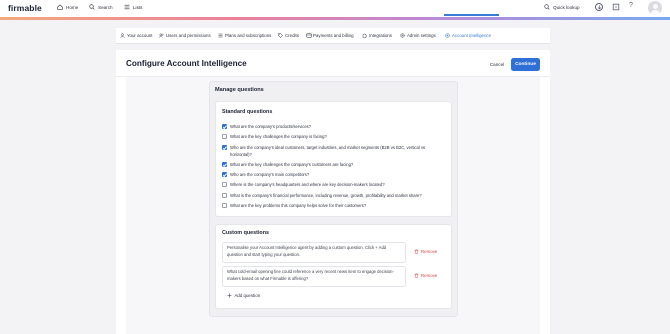  What do you see at coordinates (655, 8) in the screenshot?
I see `avatar` at bounding box center [655, 8].